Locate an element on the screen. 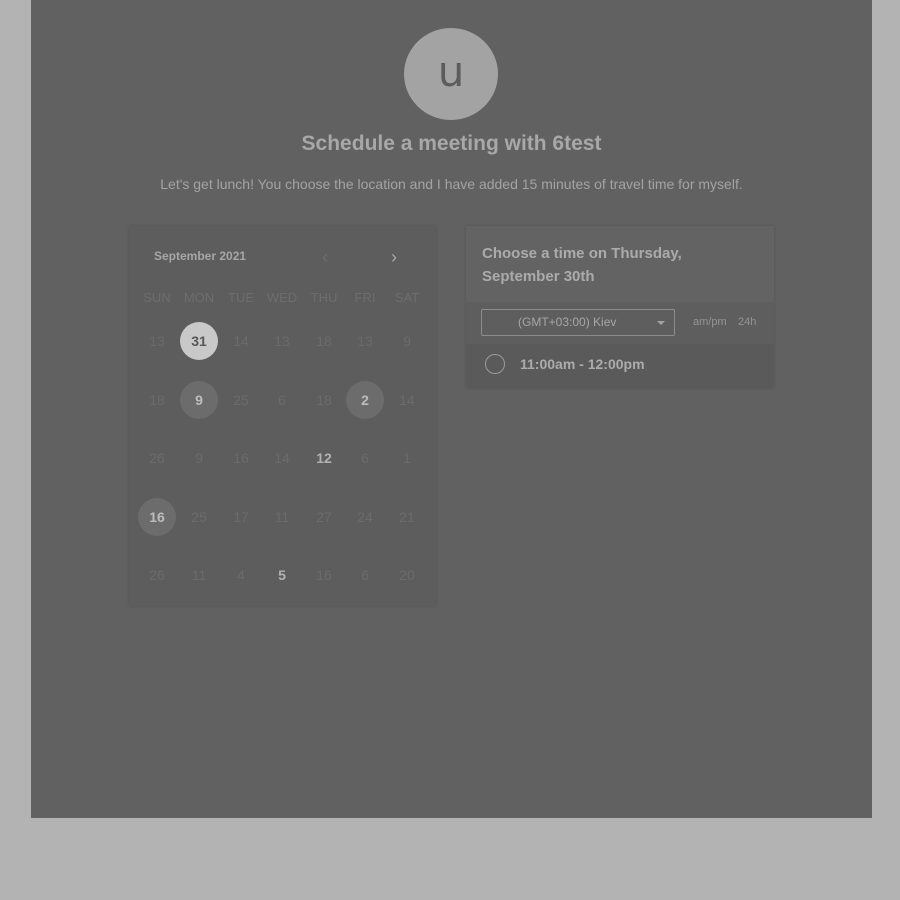 This screenshot has height=900, width=900. calendar-day: 17 is located at coordinates (241, 517).